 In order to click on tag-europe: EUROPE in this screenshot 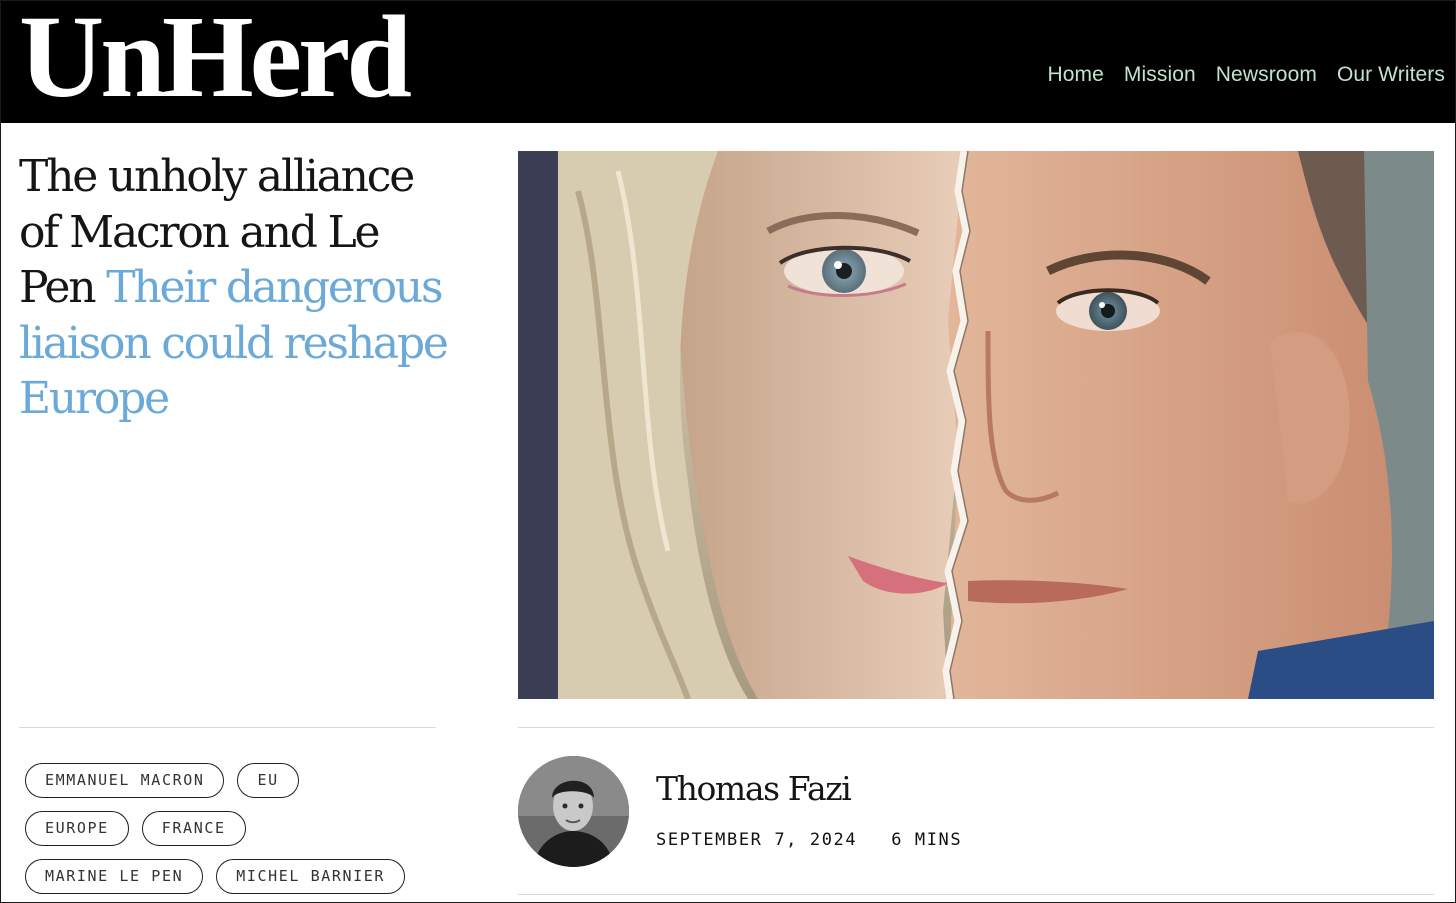, I will do `click(77, 828)`.